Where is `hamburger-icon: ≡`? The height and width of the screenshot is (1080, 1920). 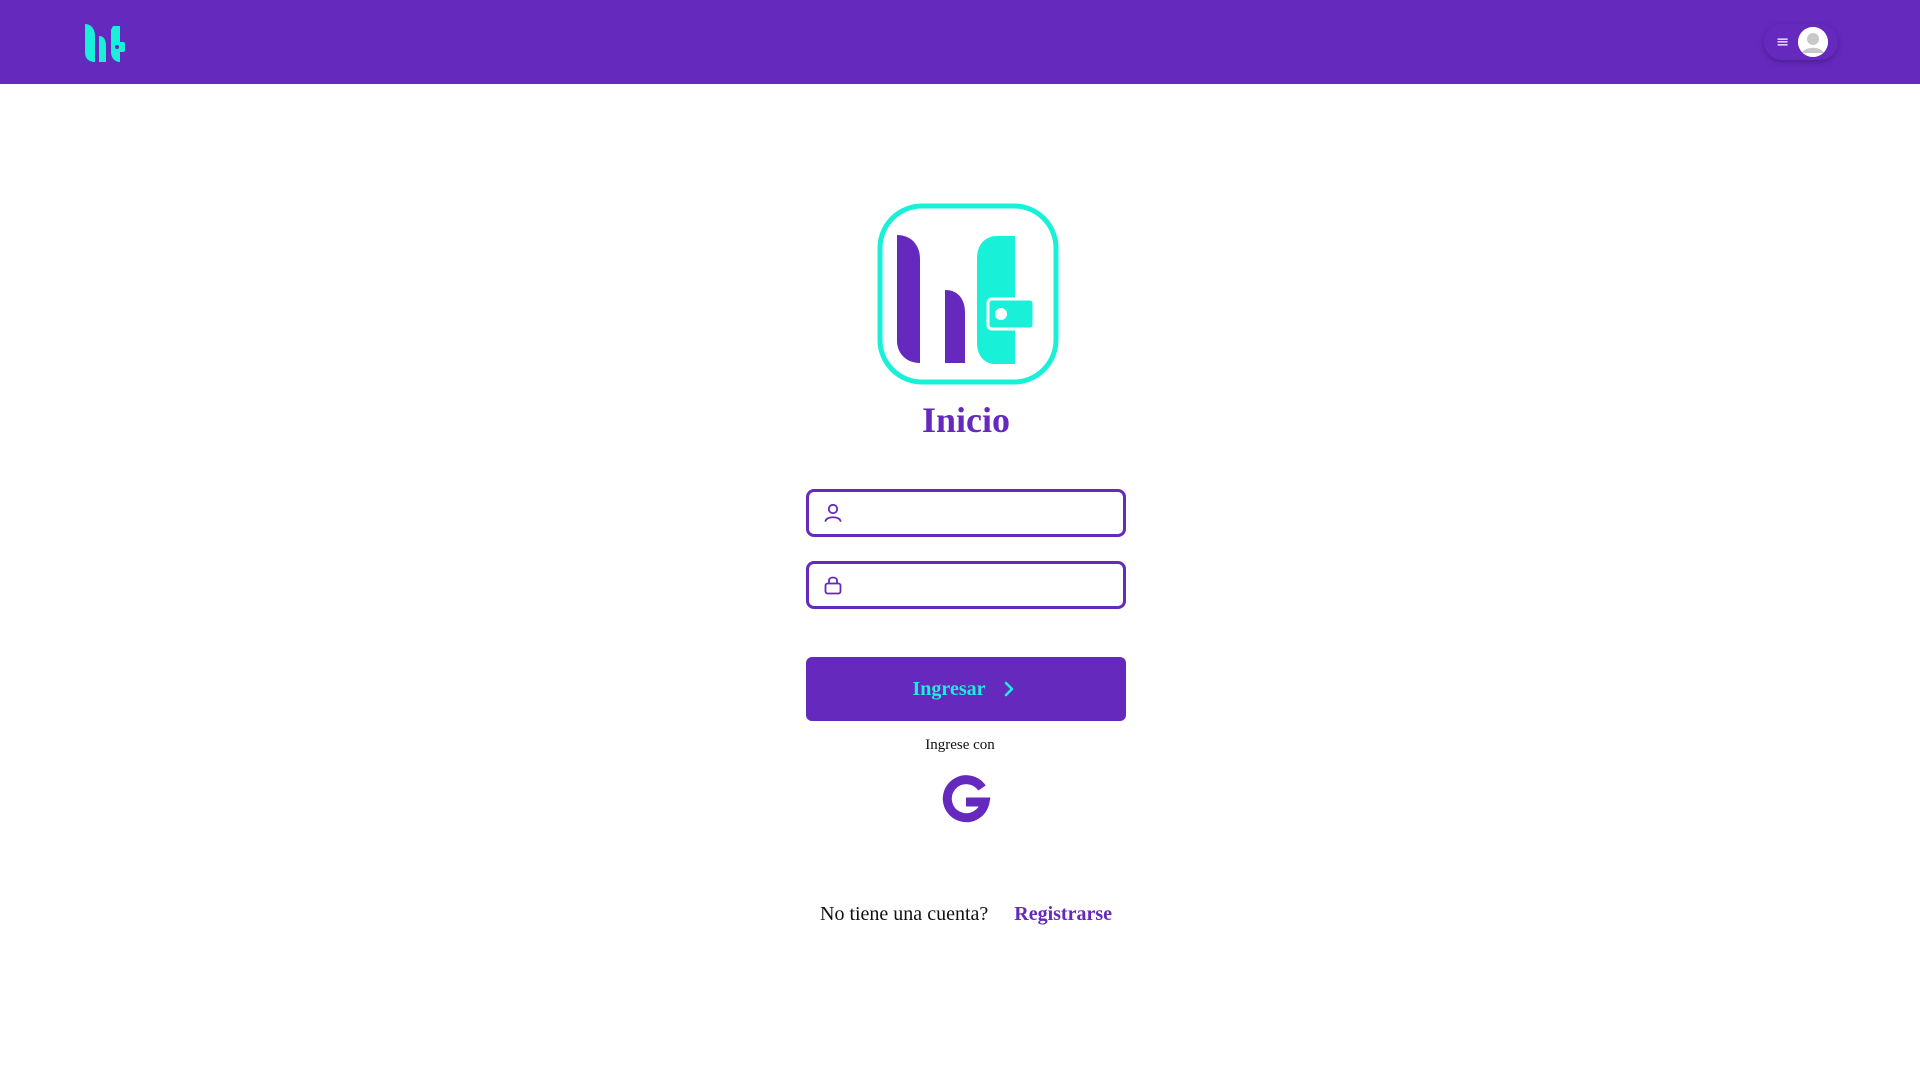 hamburger-icon: ≡ is located at coordinates (1783, 41).